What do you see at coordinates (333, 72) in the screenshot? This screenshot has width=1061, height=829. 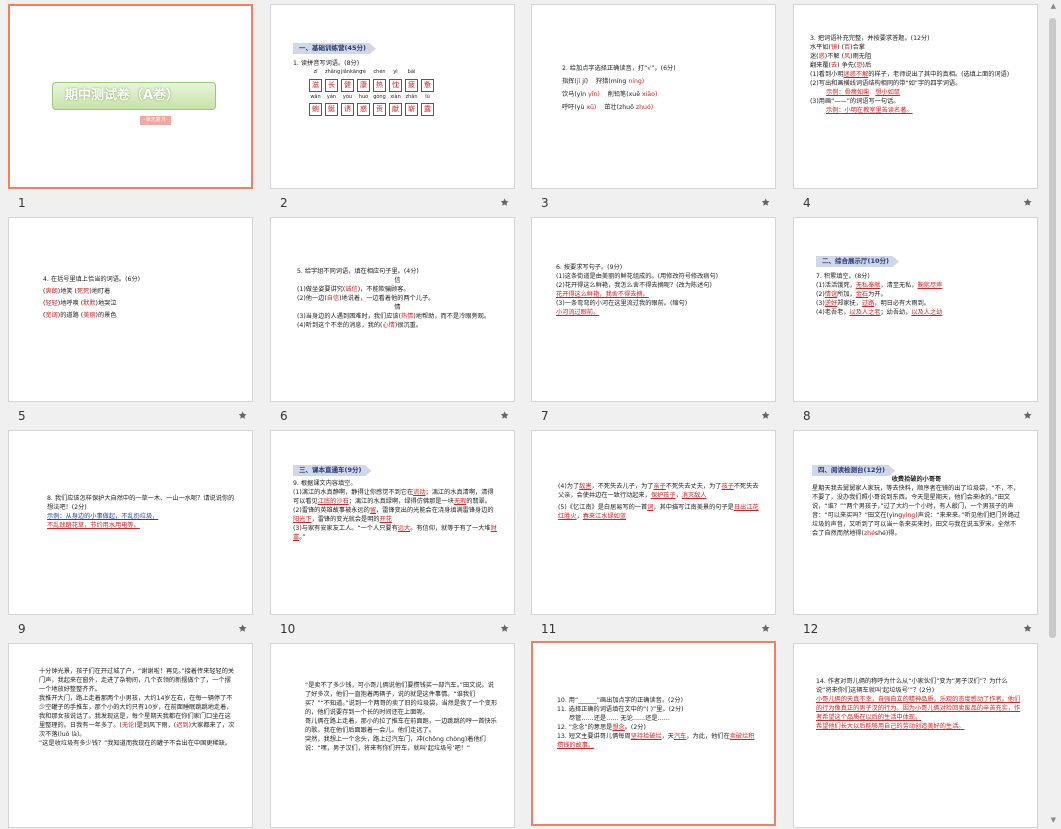 I see `pinyin-text: zhǎng` at bounding box center [333, 72].